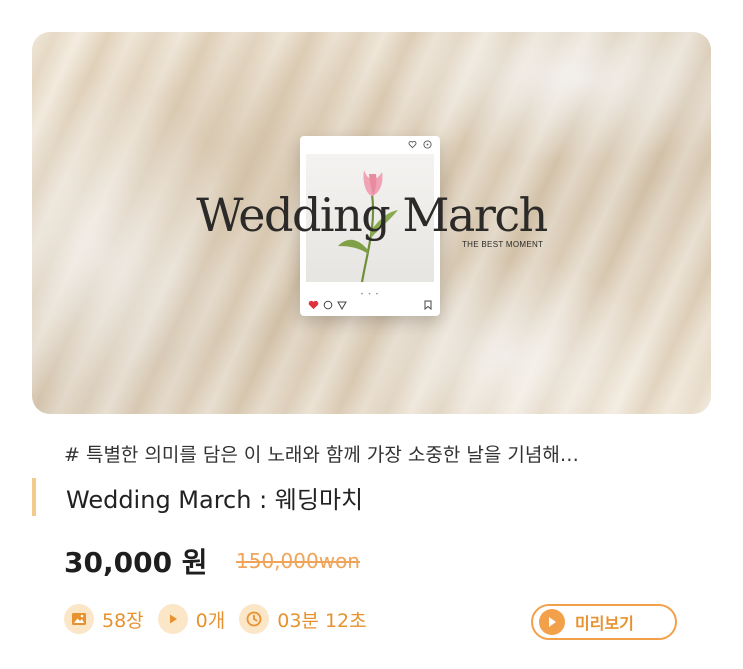 The image size is (743, 669). I want to click on carousel-dots: • • •, so click(370, 294).